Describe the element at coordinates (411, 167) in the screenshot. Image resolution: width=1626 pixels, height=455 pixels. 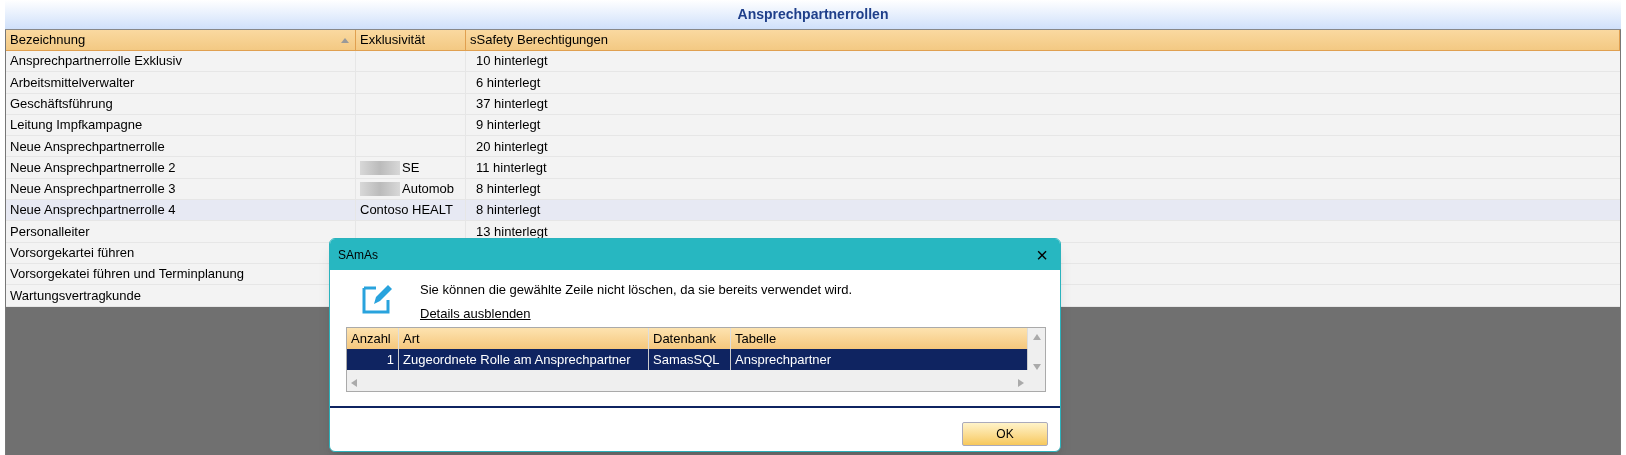
I see `table-cell-text: SE` at that location.